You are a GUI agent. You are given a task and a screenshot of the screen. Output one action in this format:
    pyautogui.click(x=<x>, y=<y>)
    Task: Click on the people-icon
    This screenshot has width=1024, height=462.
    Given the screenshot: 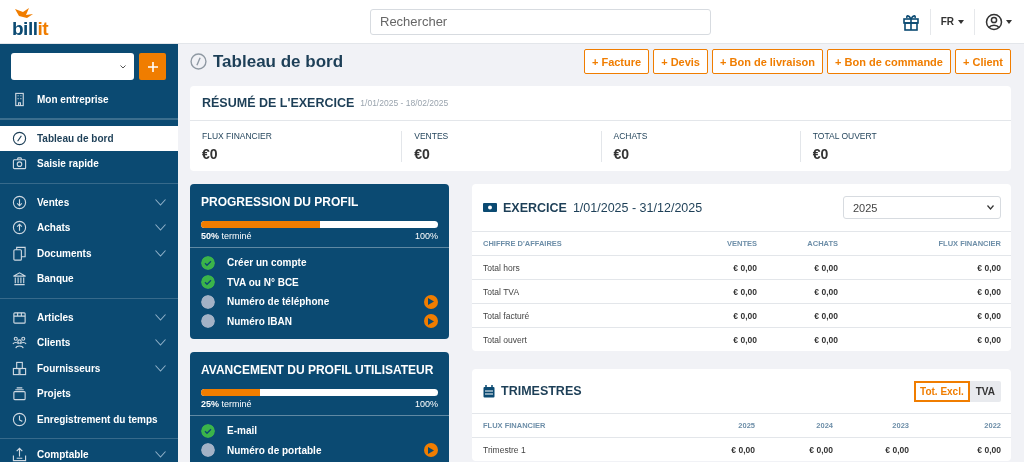 What is the action you would take?
    pyautogui.click(x=19, y=343)
    